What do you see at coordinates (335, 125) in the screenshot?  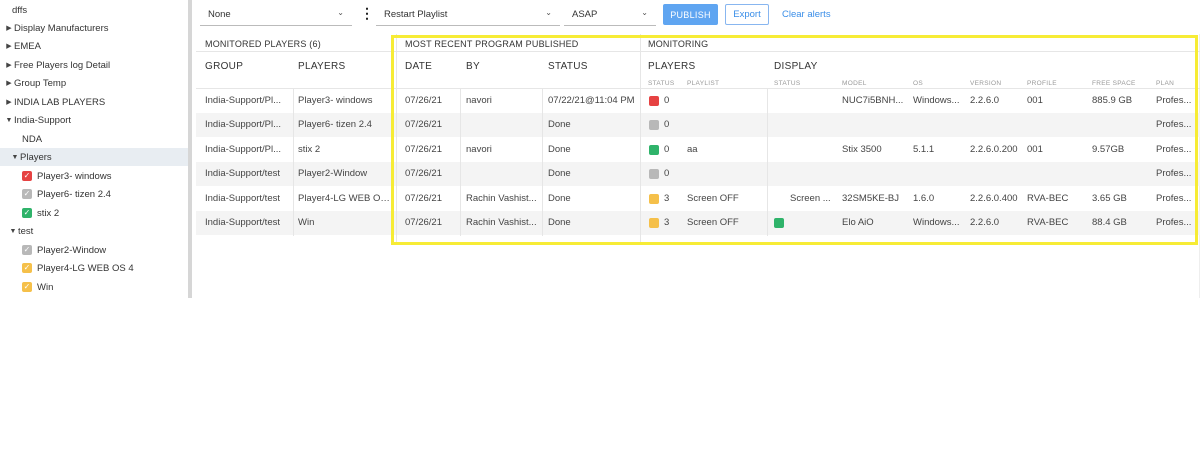 I see `cell-player: Player6- tizen 2.4` at bounding box center [335, 125].